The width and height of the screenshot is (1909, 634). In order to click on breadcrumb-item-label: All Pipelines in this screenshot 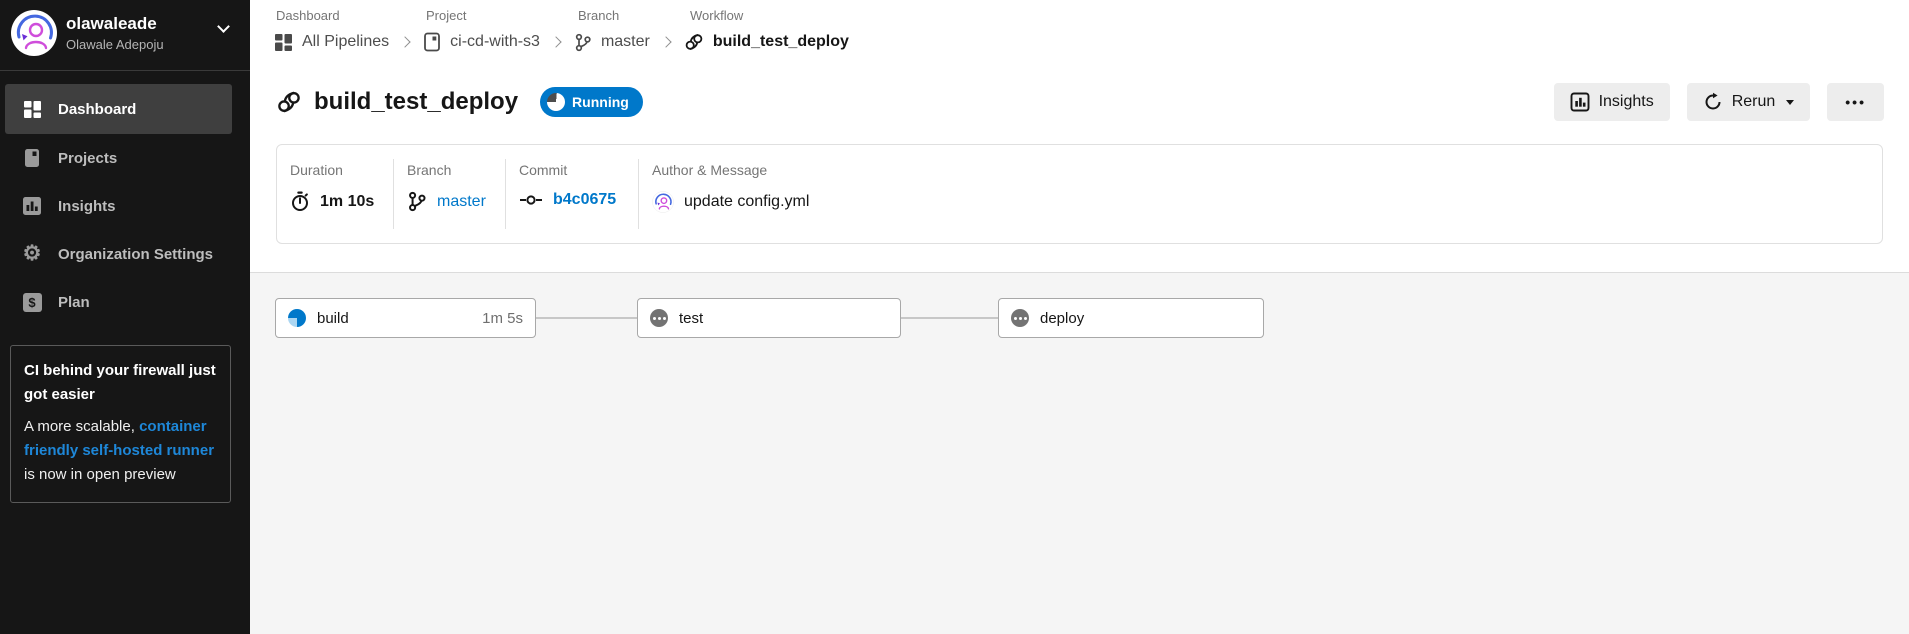, I will do `click(346, 41)`.